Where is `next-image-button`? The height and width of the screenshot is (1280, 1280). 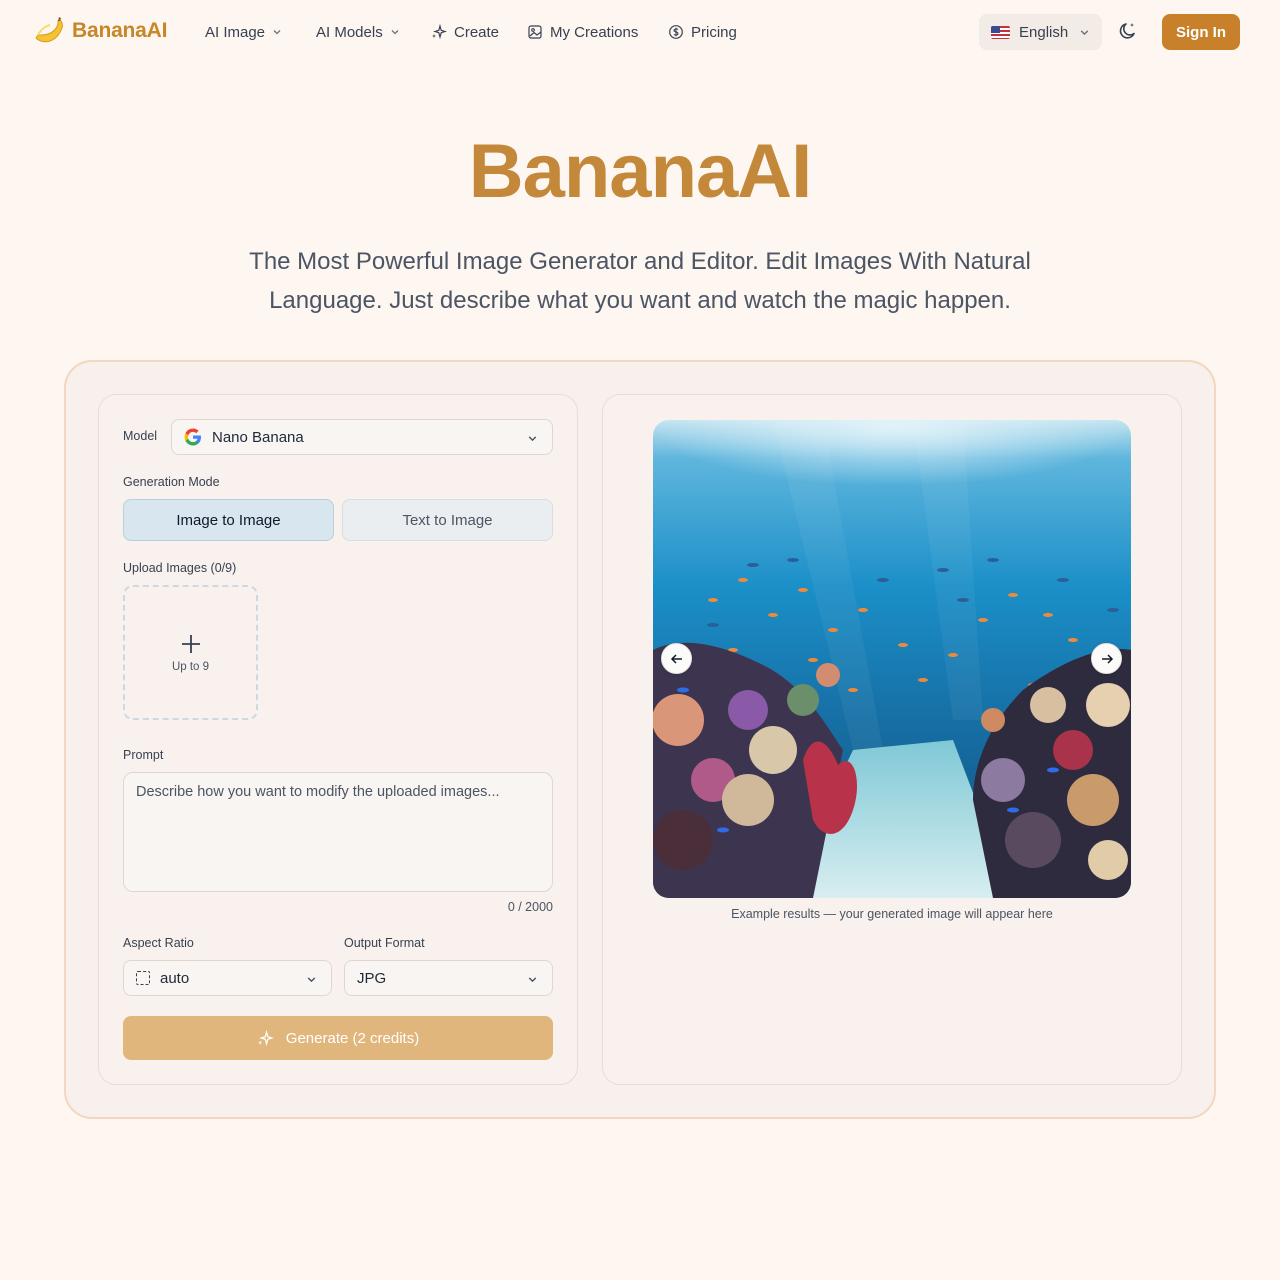
next-image-button is located at coordinates (1106, 658).